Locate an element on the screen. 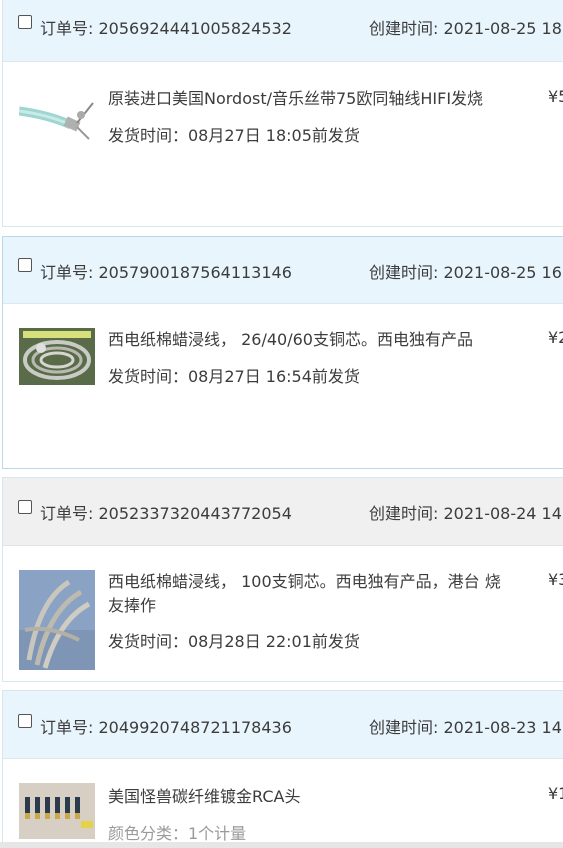 This screenshot has height=848, width=563. braided-cable-image is located at coordinates (57, 620).